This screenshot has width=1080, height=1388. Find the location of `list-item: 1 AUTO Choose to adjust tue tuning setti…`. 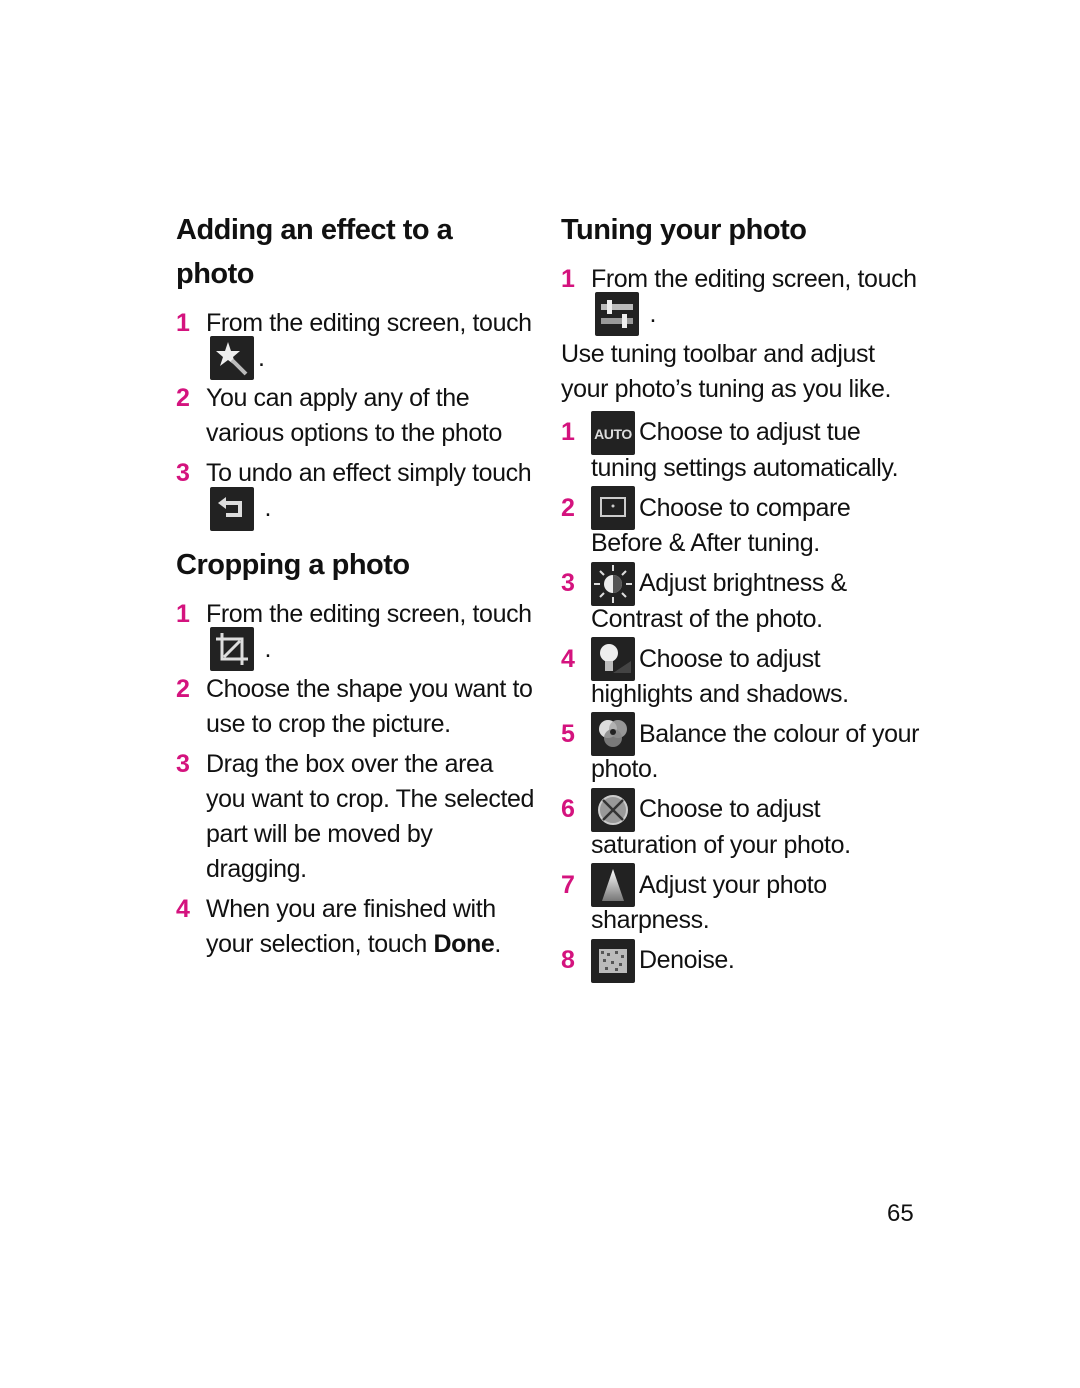

list-item: 1 AUTO Choose to adjust tue tuning setti… is located at coordinates (741, 447).